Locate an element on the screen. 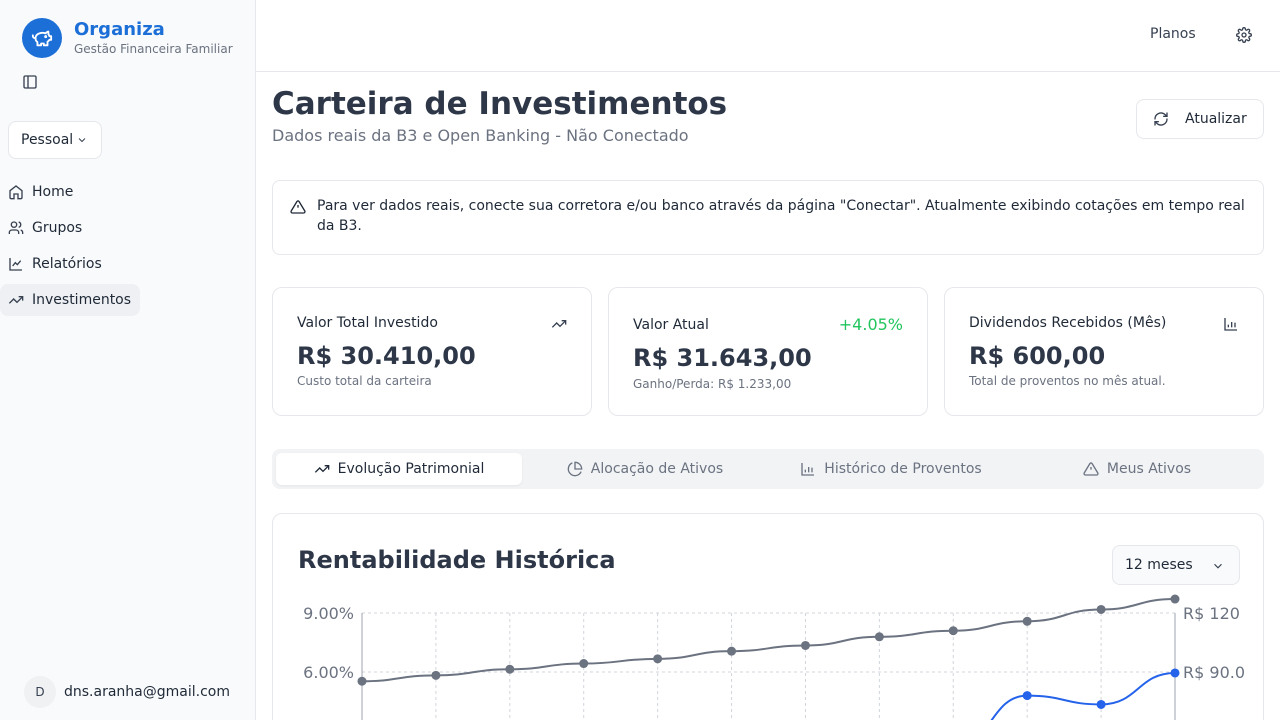 This screenshot has width=1280, height=720. card-label: Dividendos Recebidos (Mês) is located at coordinates (1068, 323).